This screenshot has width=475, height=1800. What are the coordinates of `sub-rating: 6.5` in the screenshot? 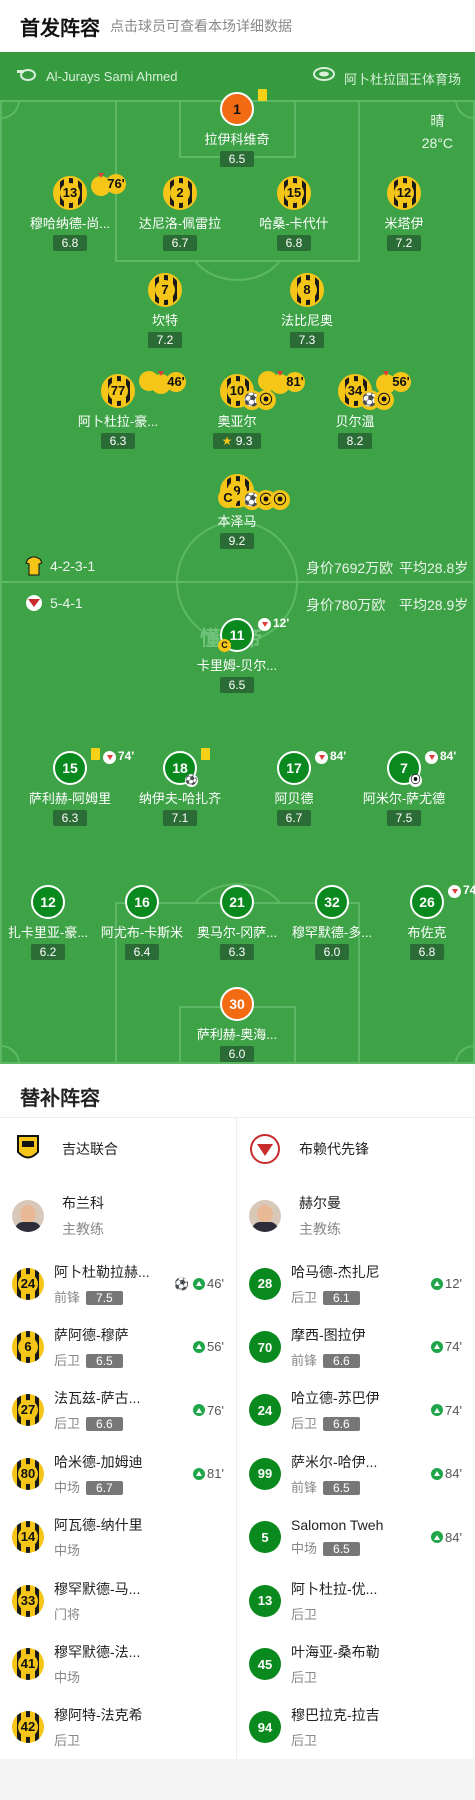 It's located at (341, 1549).